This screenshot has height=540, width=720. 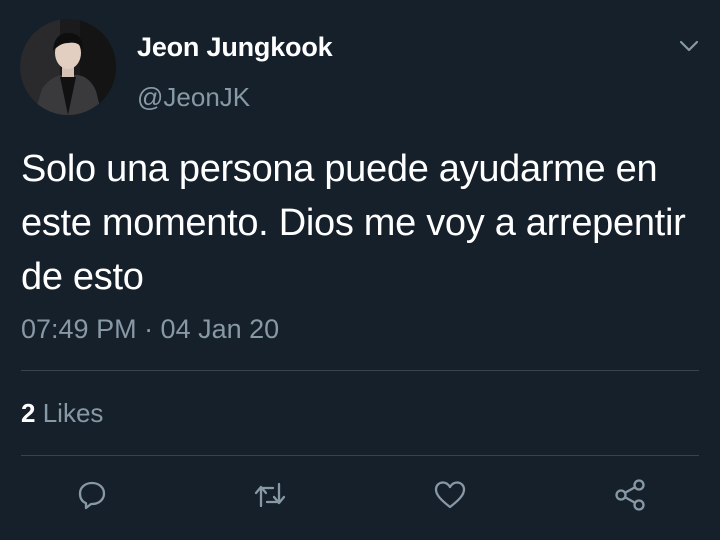 I want to click on retweet-icon, so click(x=270, y=495).